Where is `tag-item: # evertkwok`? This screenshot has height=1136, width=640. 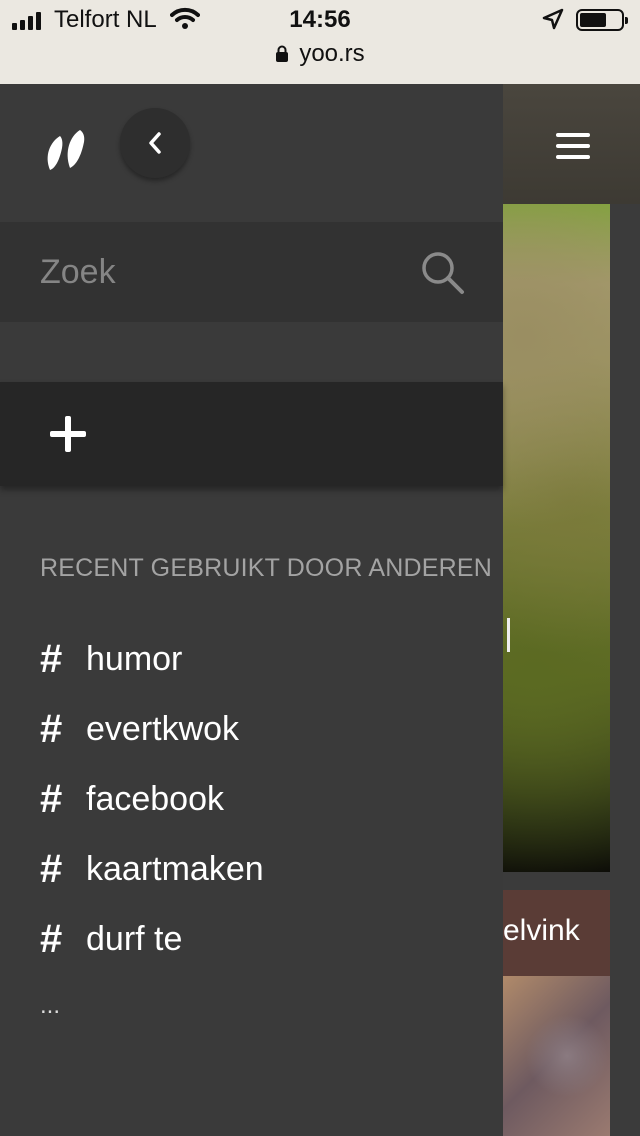 tag-item: # evertkwok is located at coordinates (152, 729).